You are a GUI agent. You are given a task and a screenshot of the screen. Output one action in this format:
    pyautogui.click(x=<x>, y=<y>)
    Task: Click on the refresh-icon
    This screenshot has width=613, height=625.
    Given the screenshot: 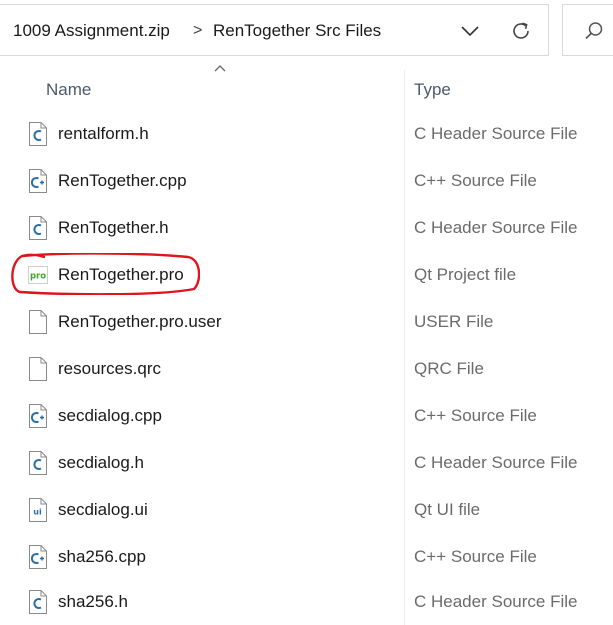 What is the action you would take?
    pyautogui.click(x=521, y=30)
    